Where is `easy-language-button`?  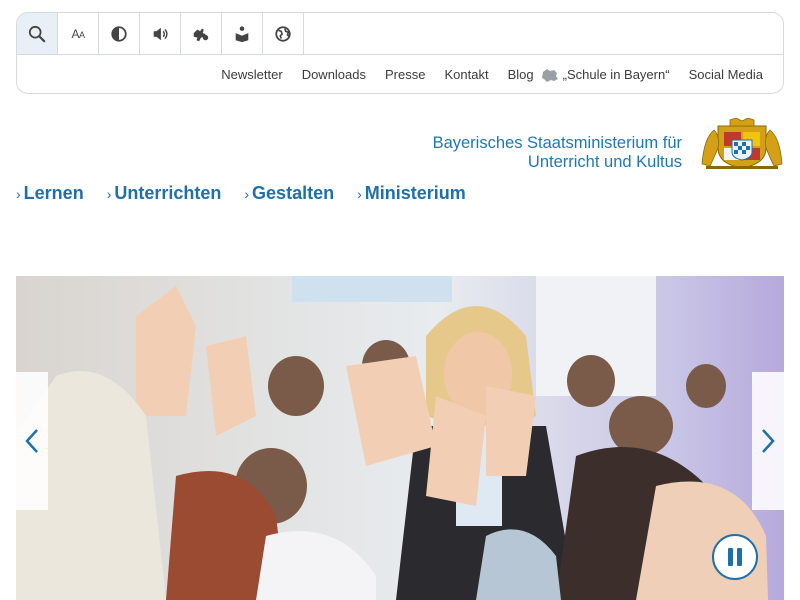 easy-language-button is located at coordinates (242, 33).